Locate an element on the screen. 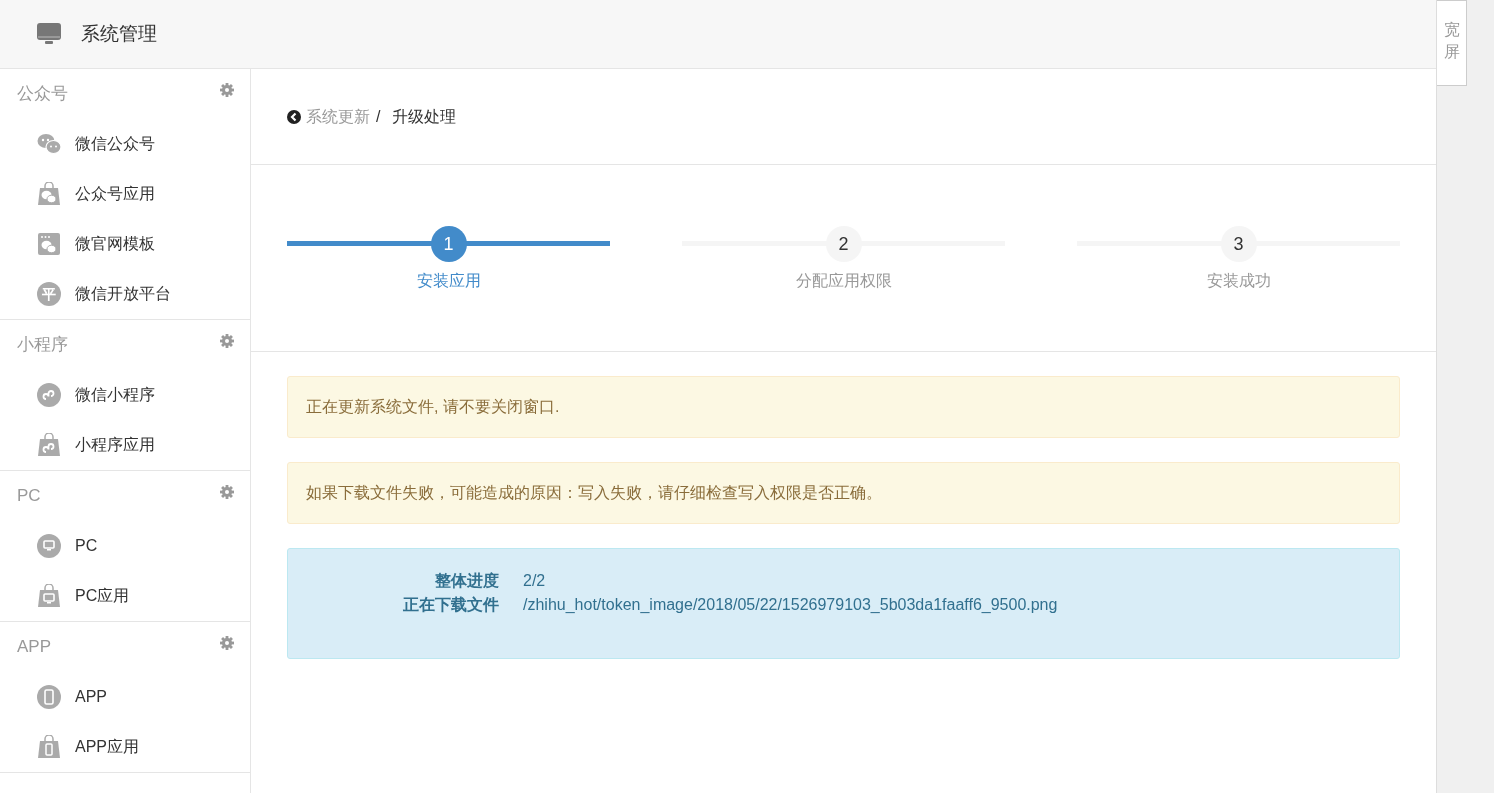 Image resolution: width=1494 pixels, height=793 pixels. section-title: 小程序 is located at coordinates (42, 345).